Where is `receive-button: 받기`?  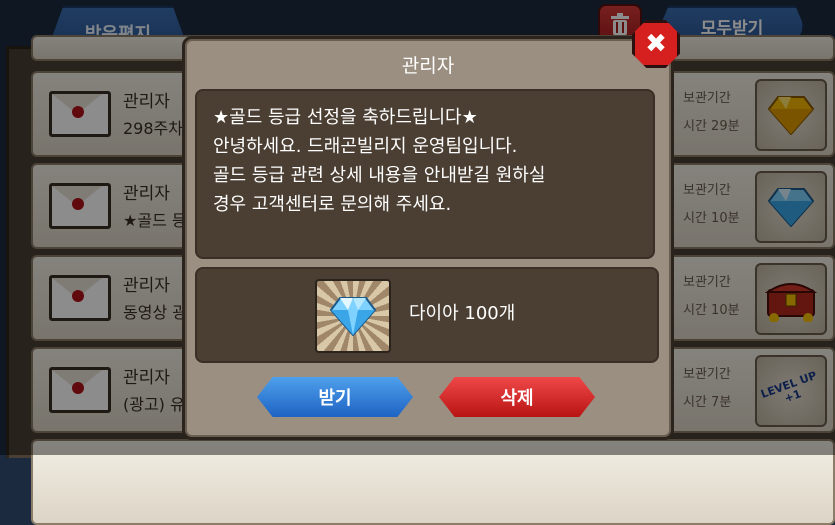 receive-button: 받기 is located at coordinates (335, 397).